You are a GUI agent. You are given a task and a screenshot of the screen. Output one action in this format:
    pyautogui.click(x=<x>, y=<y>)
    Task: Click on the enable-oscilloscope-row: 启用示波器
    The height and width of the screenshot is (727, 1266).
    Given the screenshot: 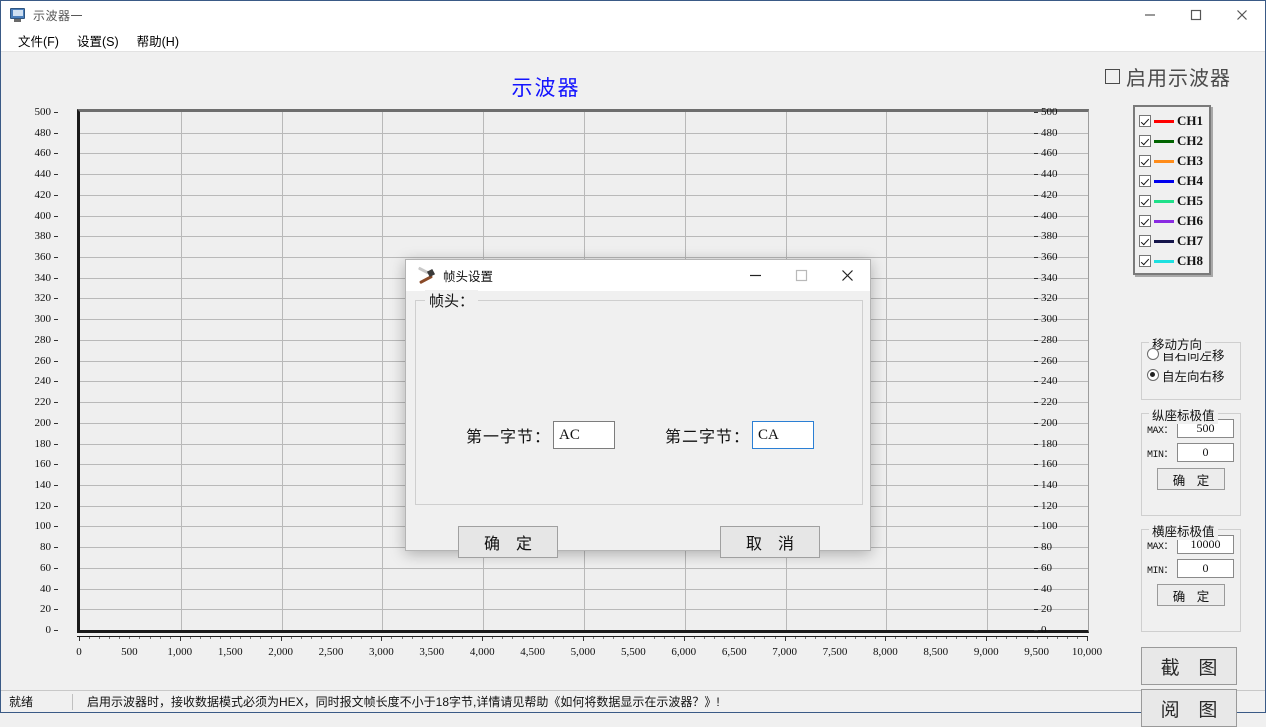 What is the action you would take?
    pyautogui.click(x=1168, y=76)
    